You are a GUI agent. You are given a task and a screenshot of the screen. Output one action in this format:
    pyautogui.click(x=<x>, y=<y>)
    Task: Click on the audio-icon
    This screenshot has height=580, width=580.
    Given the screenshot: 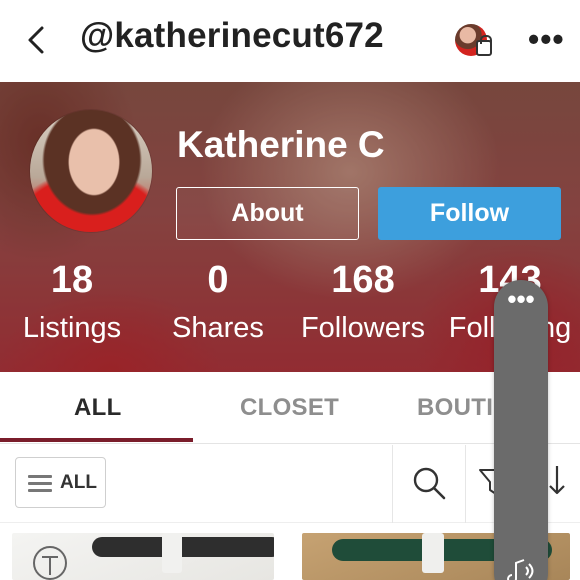 What is the action you would take?
    pyautogui.click(x=521, y=567)
    